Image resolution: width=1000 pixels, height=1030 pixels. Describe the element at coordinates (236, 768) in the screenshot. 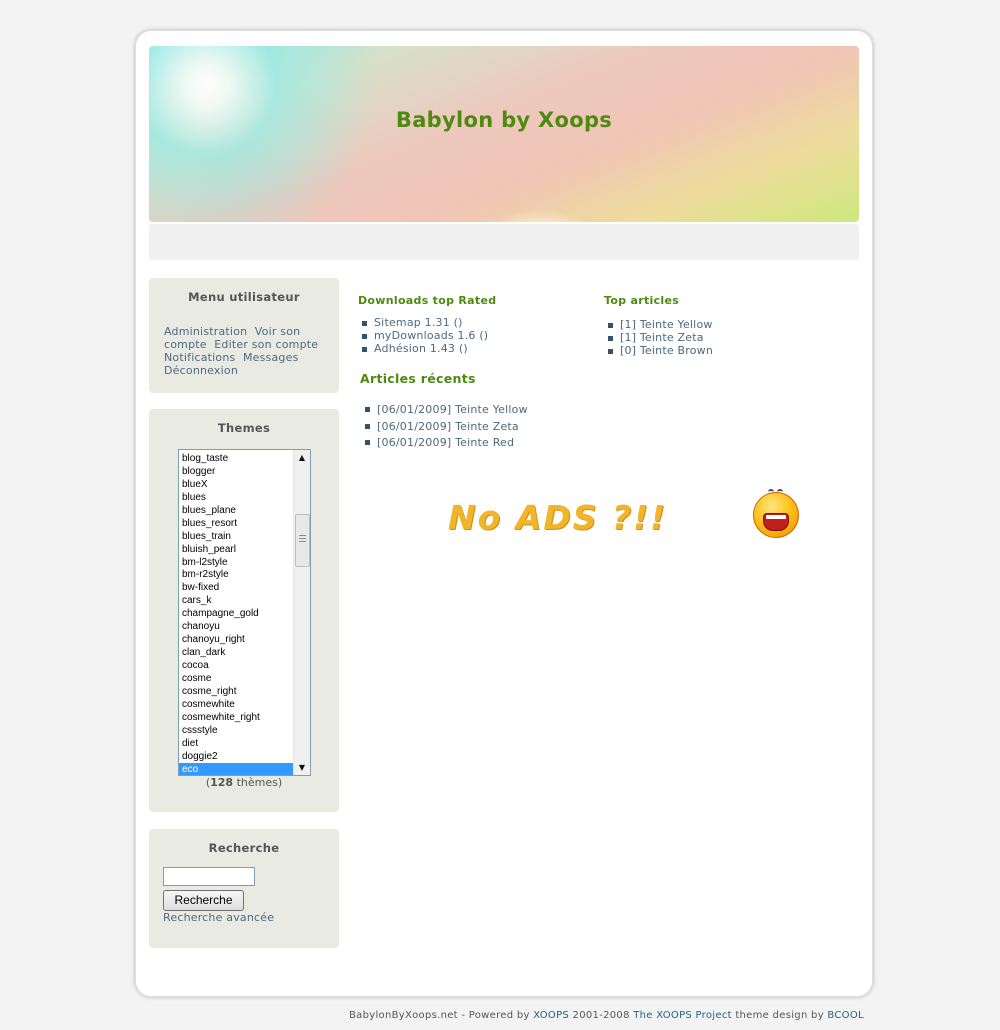

I see `theme-option: eco` at that location.